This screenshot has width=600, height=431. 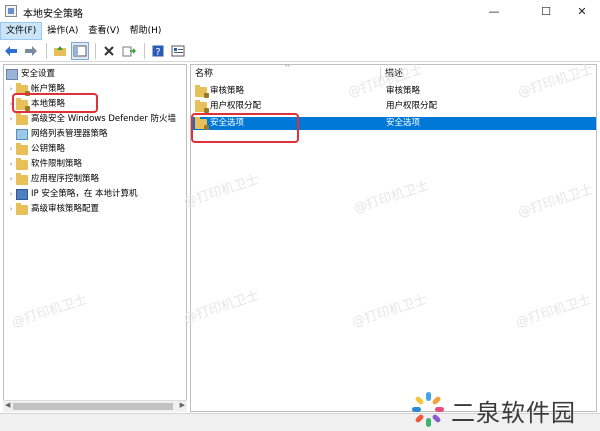 What do you see at coordinates (53, 14) in the screenshot?
I see `window-title: 本地安全策略` at bounding box center [53, 14].